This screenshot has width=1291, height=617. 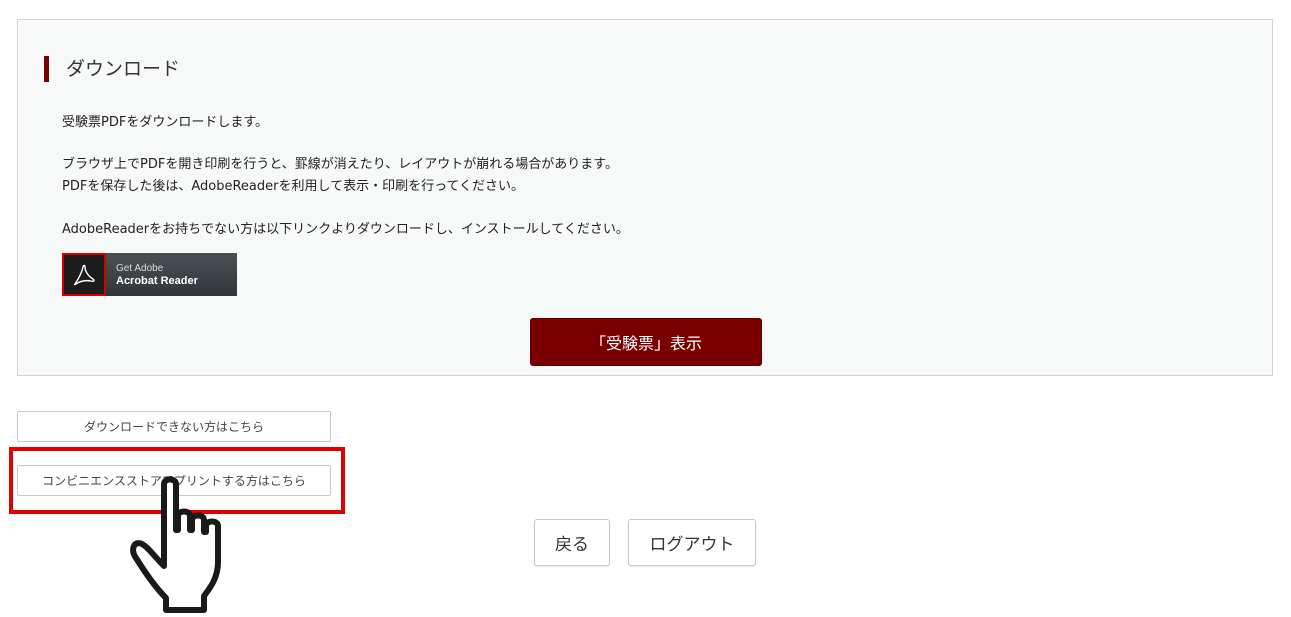 What do you see at coordinates (175, 544) in the screenshot?
I see `hand-pointer-icon` at bounding box center [175, 544].